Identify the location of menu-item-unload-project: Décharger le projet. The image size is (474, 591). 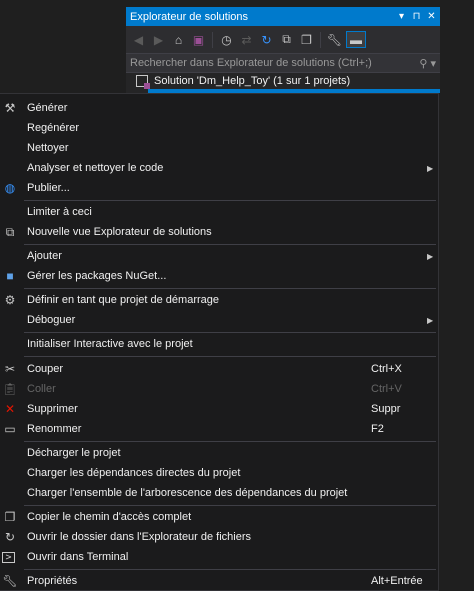
(219, 453).